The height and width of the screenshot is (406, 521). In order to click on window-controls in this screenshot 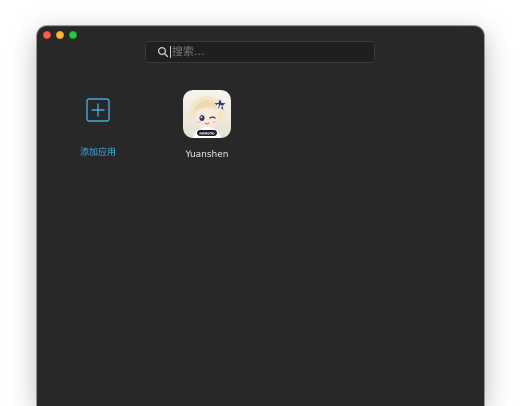, I will do `click(60, 35)`.